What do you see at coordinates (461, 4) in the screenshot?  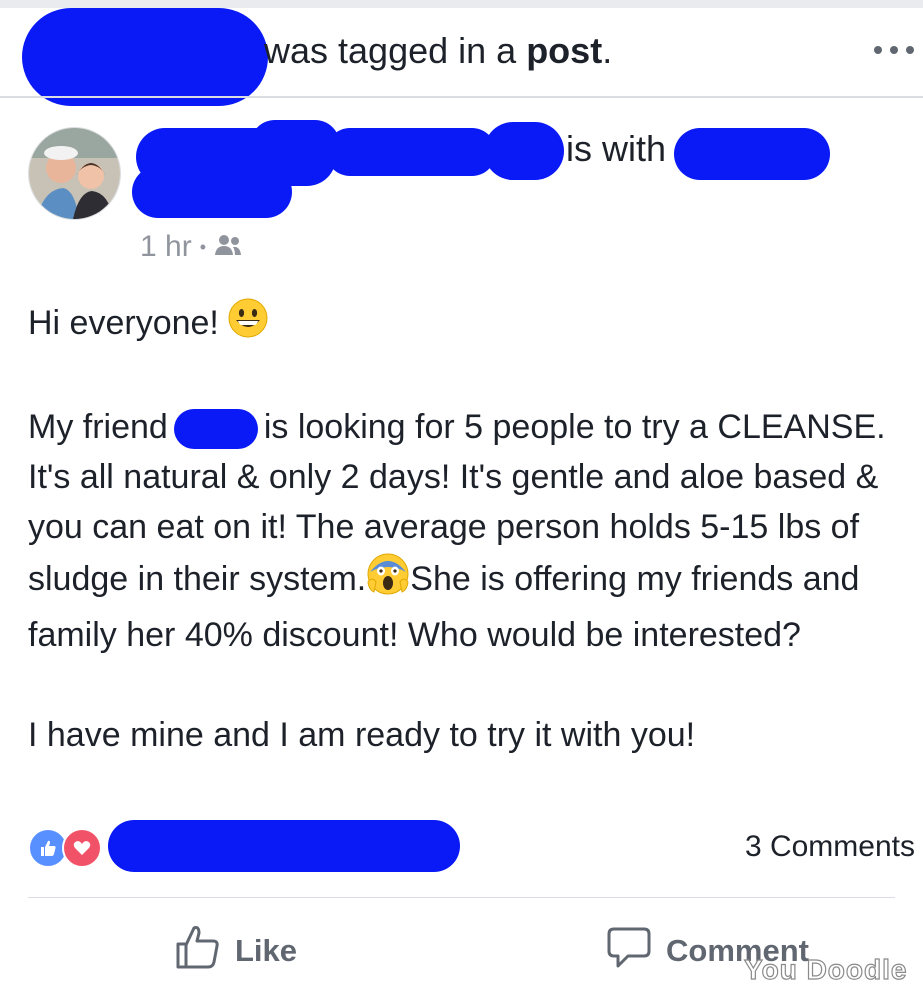 I see `top-border` at bounding box center [461, 4].